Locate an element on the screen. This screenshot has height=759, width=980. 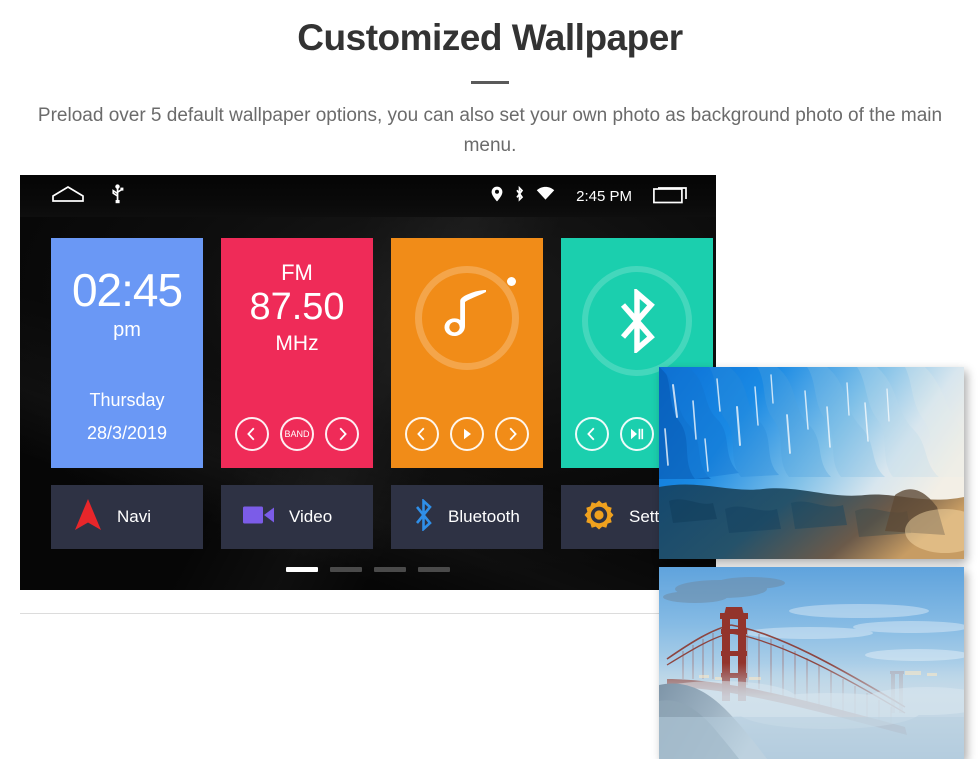
shortcut-bluetooth-label: Bluetooth is located at coordinates (484, 516).